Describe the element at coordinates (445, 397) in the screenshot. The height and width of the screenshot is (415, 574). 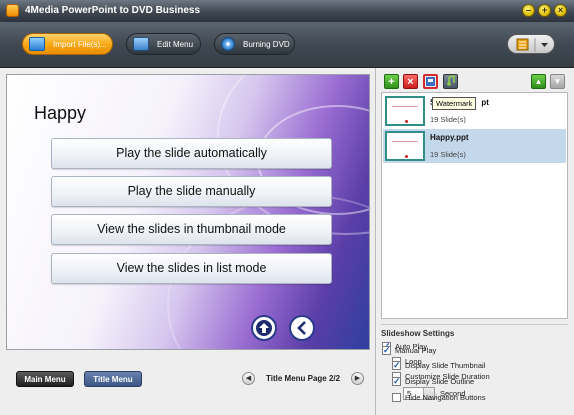
I see `hide-nav-label: Hide Navigation Buttons` at that location.